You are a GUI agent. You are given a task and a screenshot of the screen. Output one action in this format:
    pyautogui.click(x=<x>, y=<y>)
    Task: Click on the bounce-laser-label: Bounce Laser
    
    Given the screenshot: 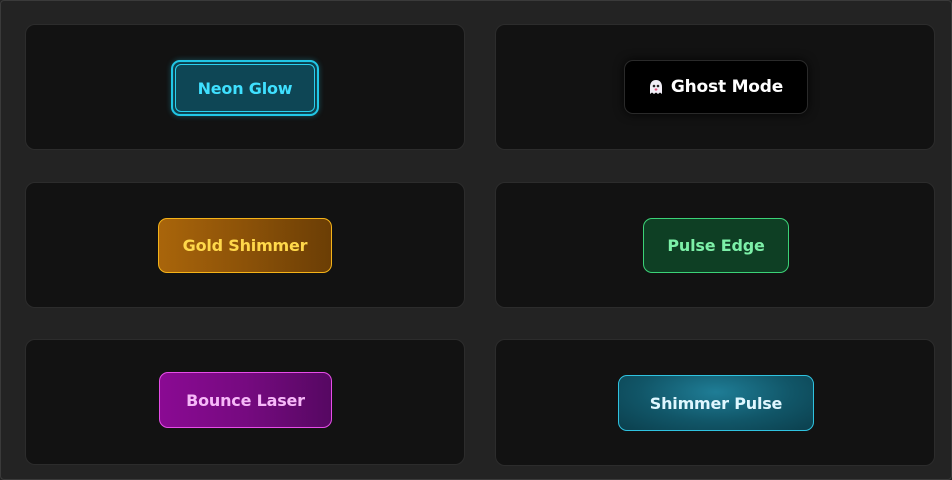 What is the action you would take?
    pyautogui.click(x=245, y=400)
    